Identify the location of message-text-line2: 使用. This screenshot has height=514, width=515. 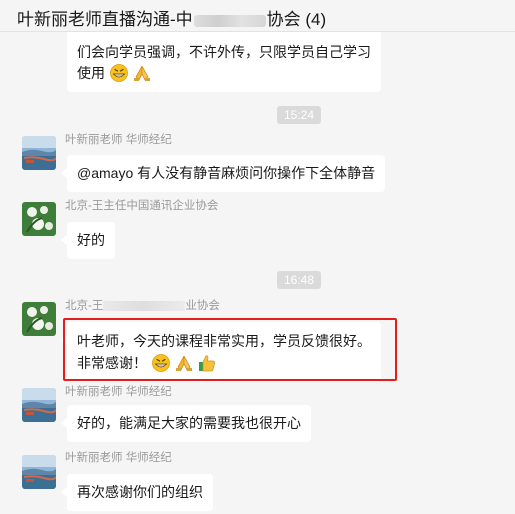
(224, 73).